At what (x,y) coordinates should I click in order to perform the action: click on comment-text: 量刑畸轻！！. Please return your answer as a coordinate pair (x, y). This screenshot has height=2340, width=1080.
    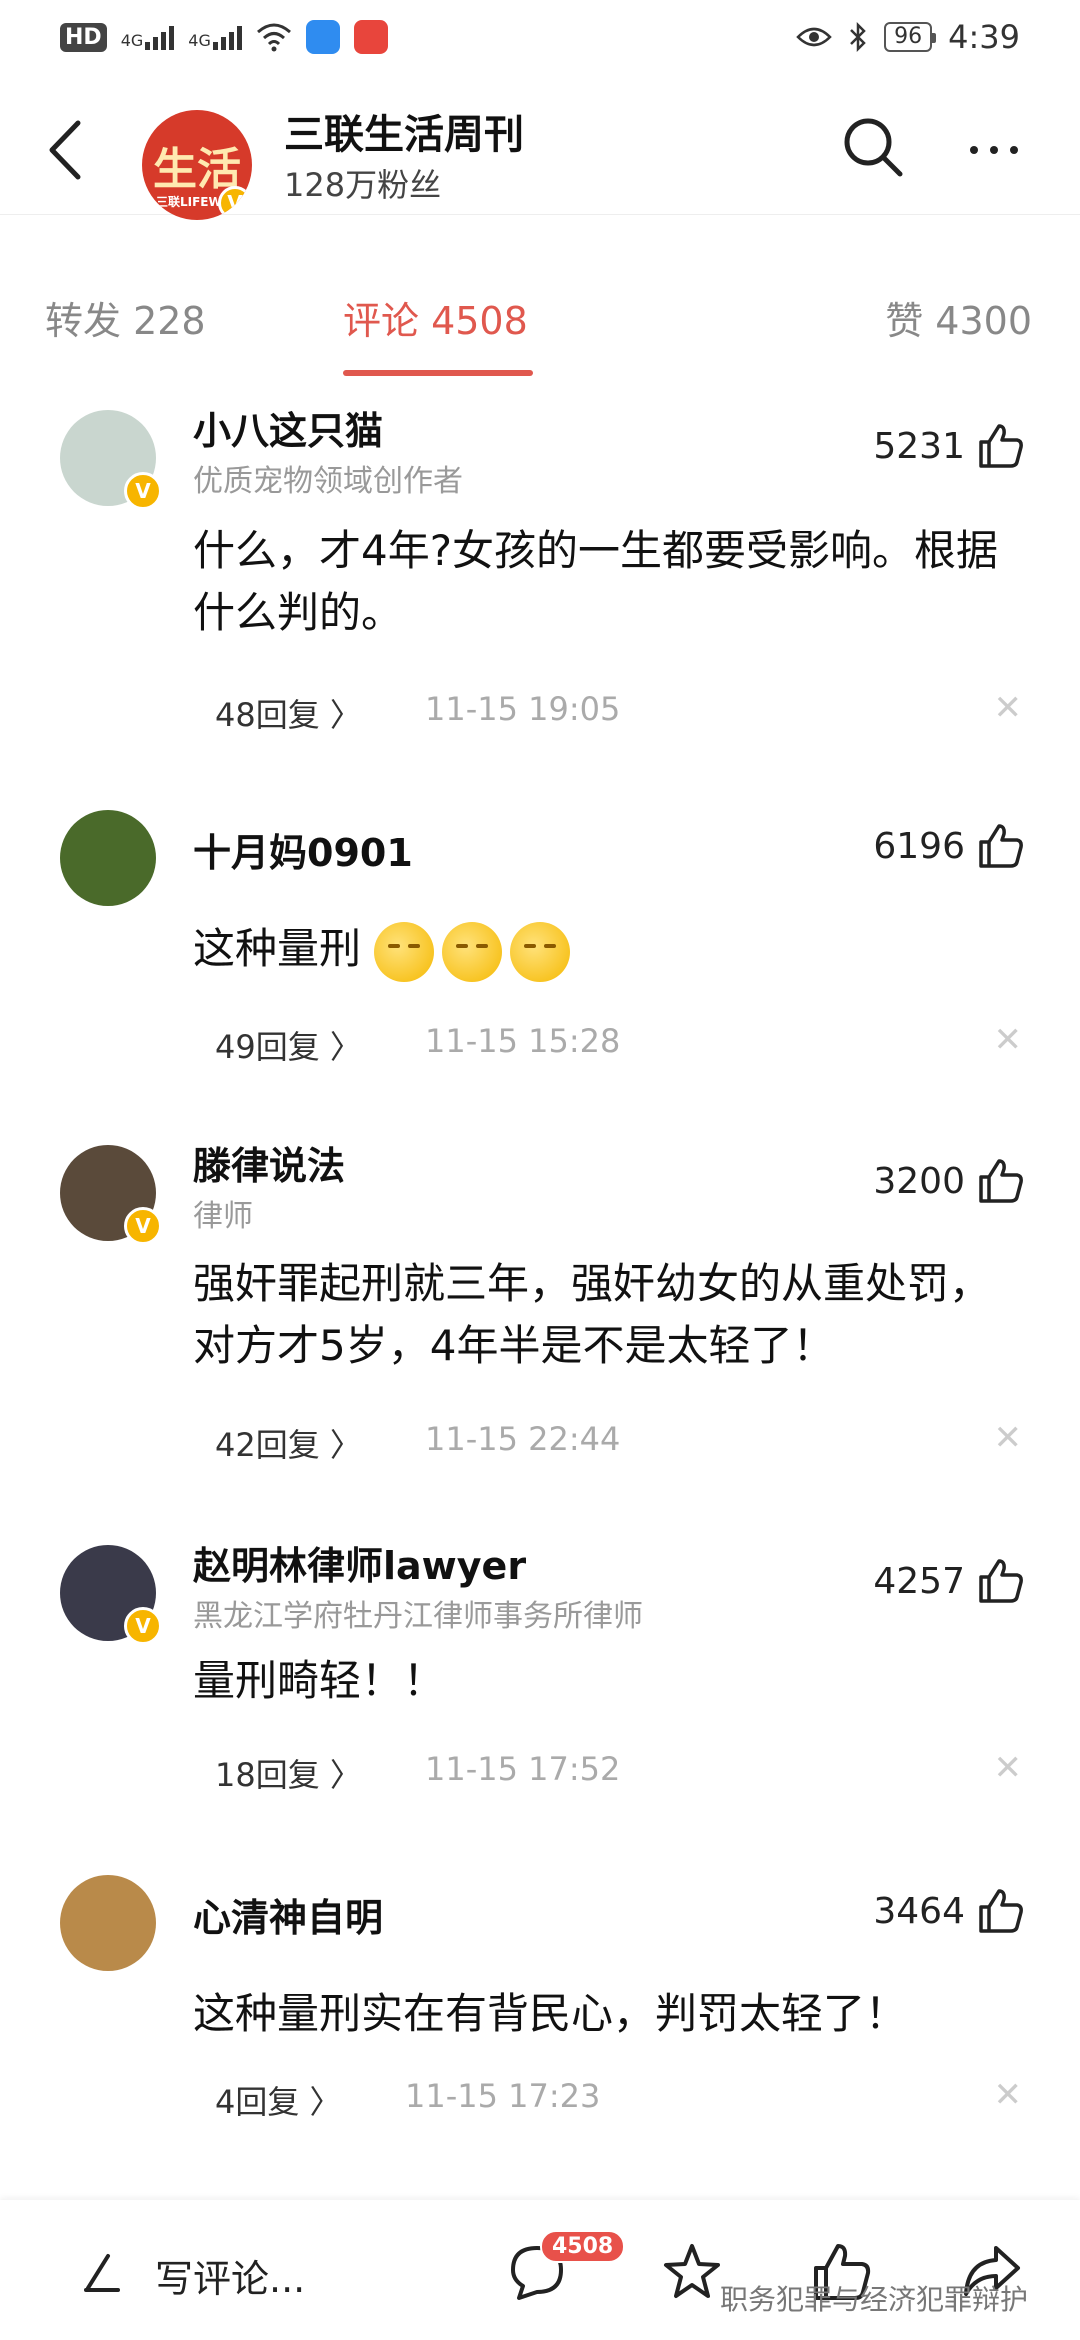
    Looking at the image, I should click on (319, 1680).